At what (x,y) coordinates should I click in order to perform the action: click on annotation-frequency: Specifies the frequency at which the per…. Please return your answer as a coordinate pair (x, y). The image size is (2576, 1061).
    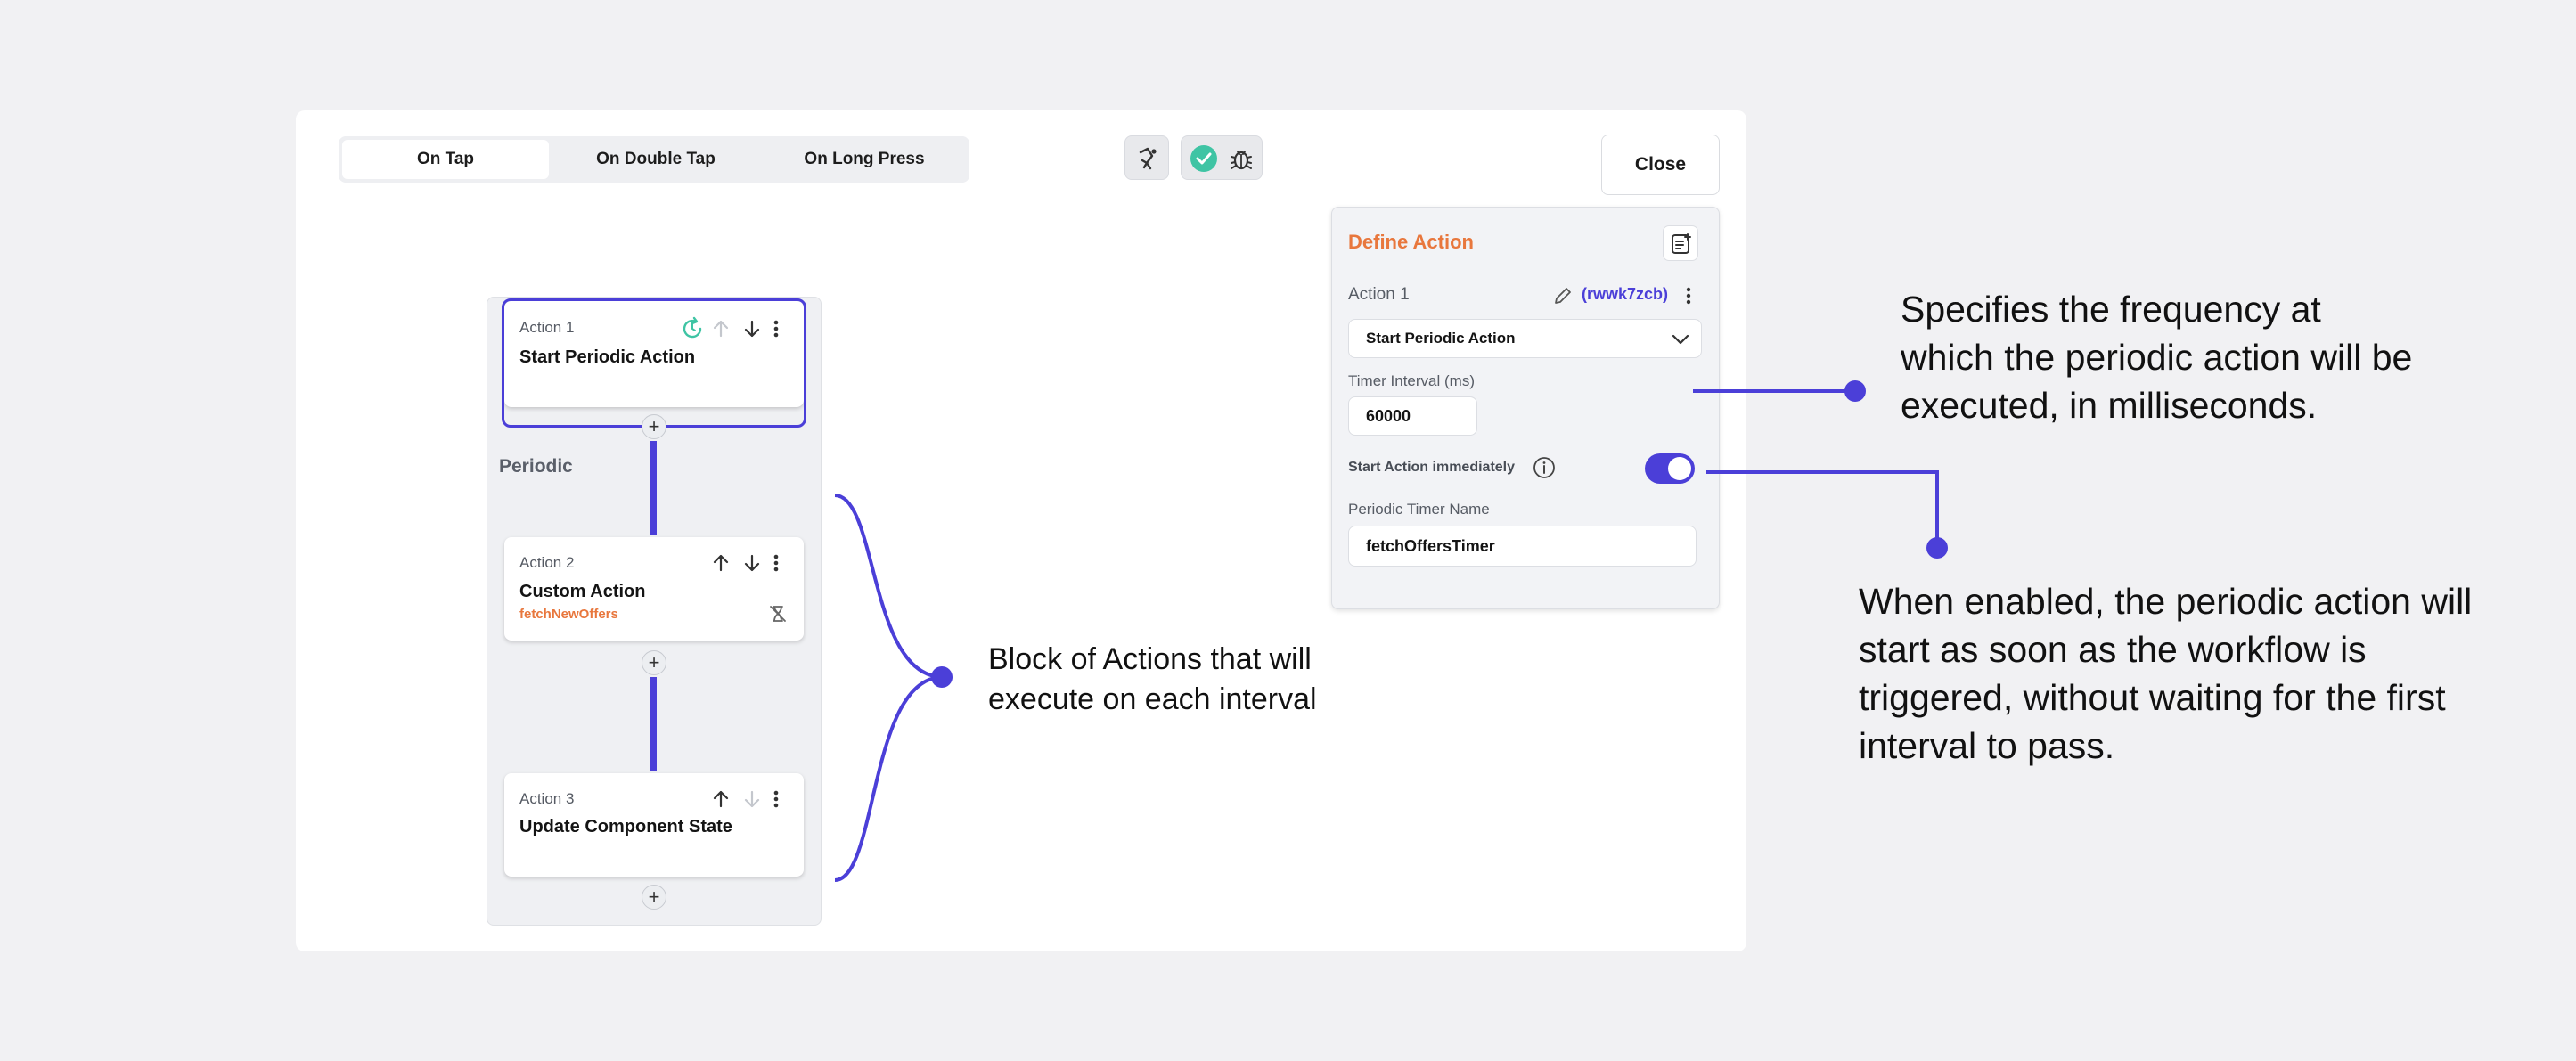
    Looking at the image, I should click on (2157, 357).